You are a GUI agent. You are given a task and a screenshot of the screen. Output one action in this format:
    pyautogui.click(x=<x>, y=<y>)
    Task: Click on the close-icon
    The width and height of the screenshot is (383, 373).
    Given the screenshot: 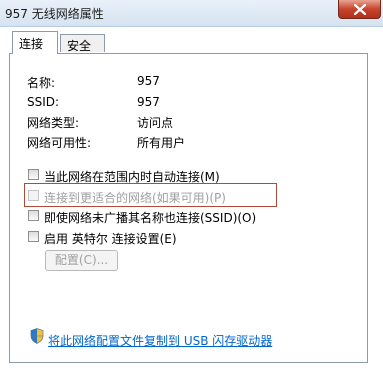 What is the action you would take?
    pyautogui.click(x=360, y=9)
    